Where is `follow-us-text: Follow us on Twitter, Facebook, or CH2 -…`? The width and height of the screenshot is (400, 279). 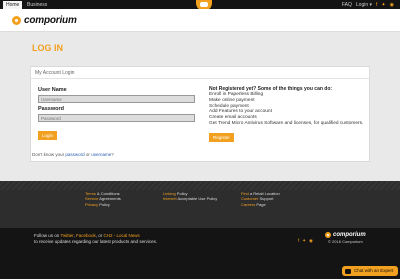
follow-us-text: Follow us on Twitter, Facebook, or CH2 -… is located at coordinates (95, 239).